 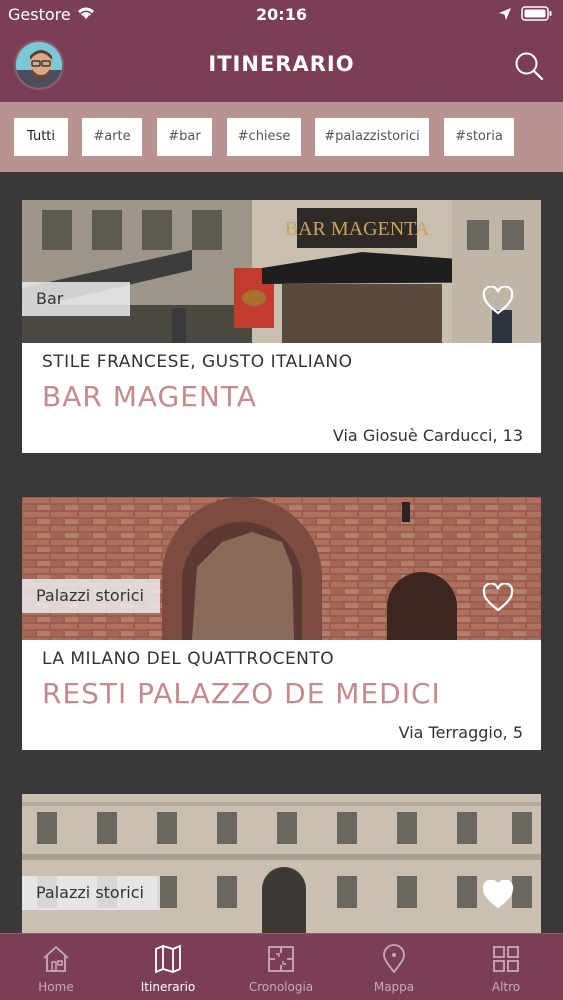 What do you see at coordinates (357, 229) in the screenshot?
I see `bar-sign-text: BAR MAGENTA` at bounding box center [357, 229].